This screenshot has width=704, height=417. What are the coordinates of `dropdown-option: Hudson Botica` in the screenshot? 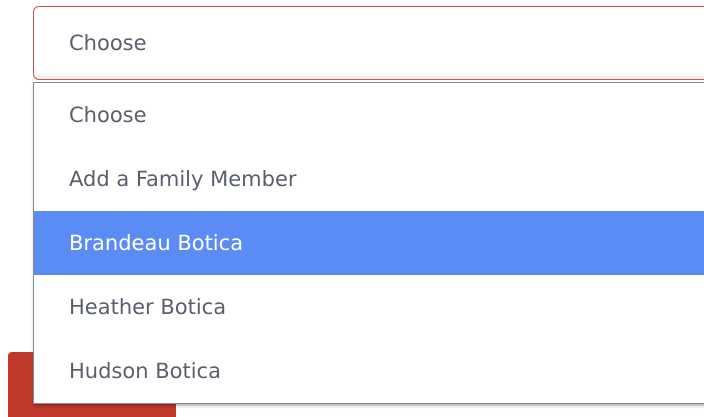 It's located at (369, 371).